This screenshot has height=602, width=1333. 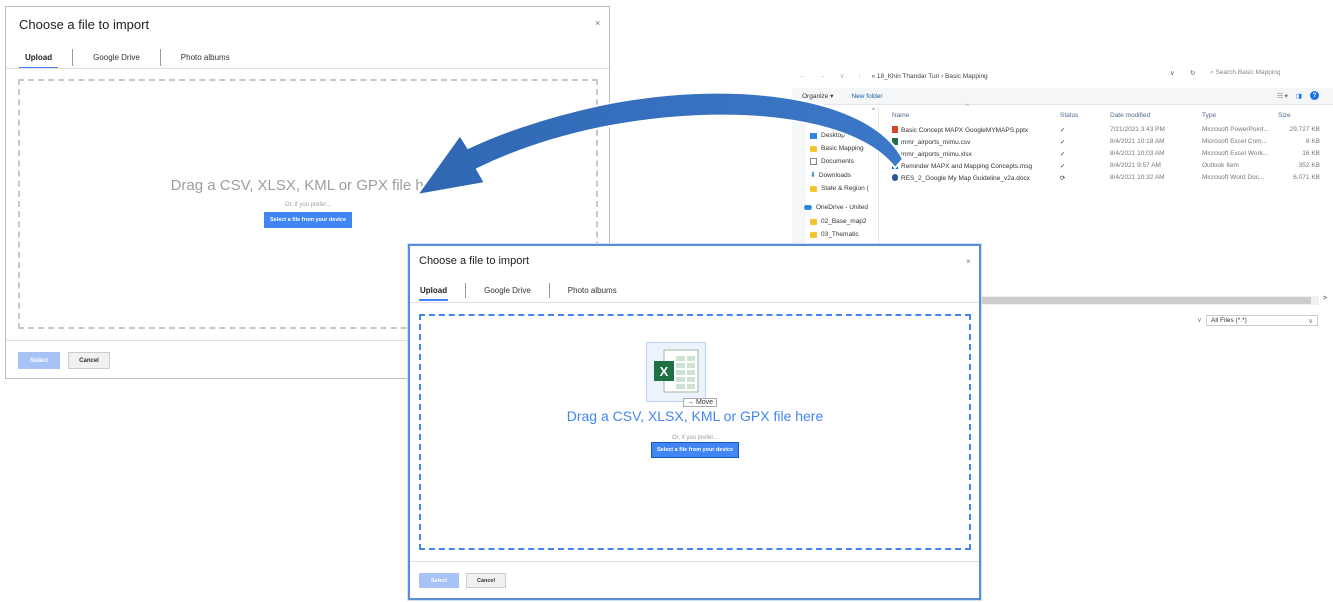 What do you see at coordinates (1284, 115) in the screenshot?
I see `column-header-size: Size` at bounding box center [1284, 115].